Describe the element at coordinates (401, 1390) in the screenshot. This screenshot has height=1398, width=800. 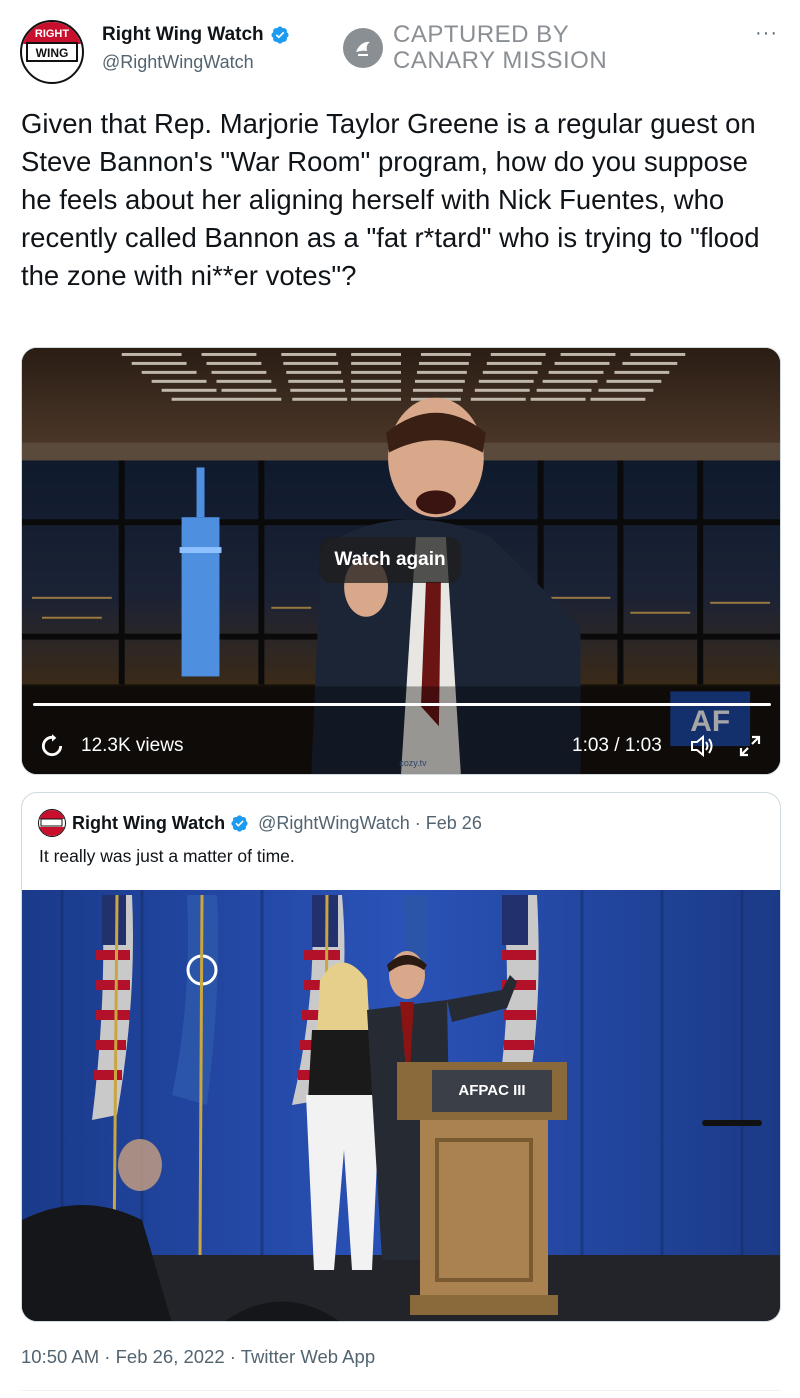
I see `footer-divider` at that location.